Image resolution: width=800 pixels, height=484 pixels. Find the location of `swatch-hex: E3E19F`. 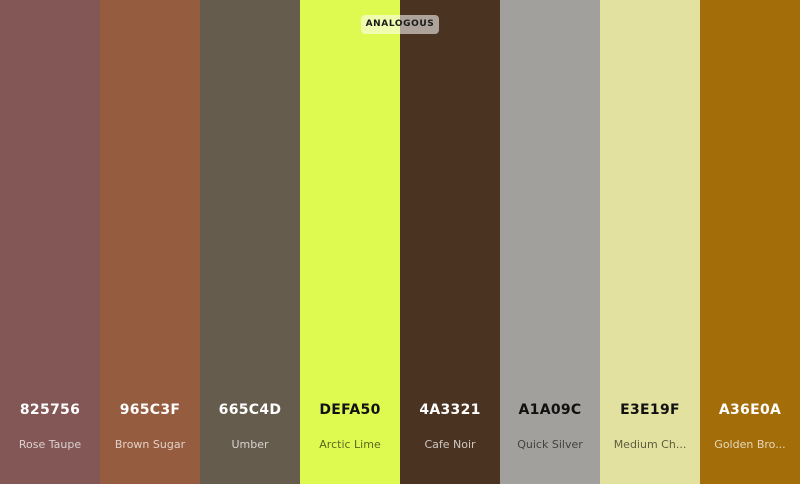

swatch-hex: E3E19F is located at coordinates (650, 410).